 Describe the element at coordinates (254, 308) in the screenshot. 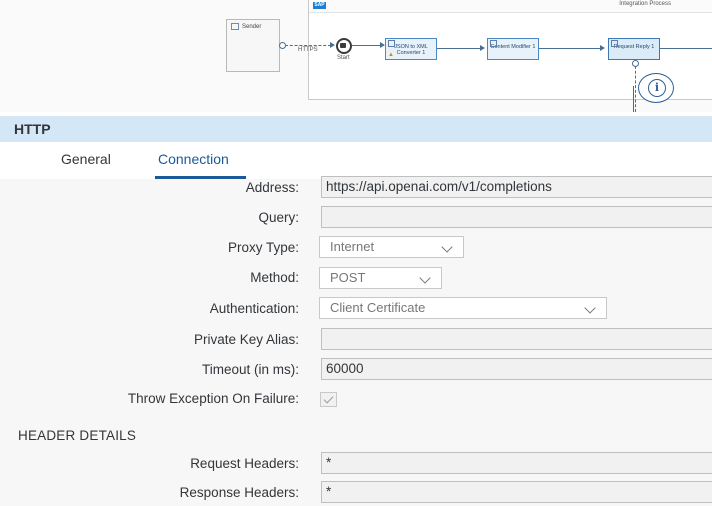

I see `authentication-label: Authentication:` at that location.